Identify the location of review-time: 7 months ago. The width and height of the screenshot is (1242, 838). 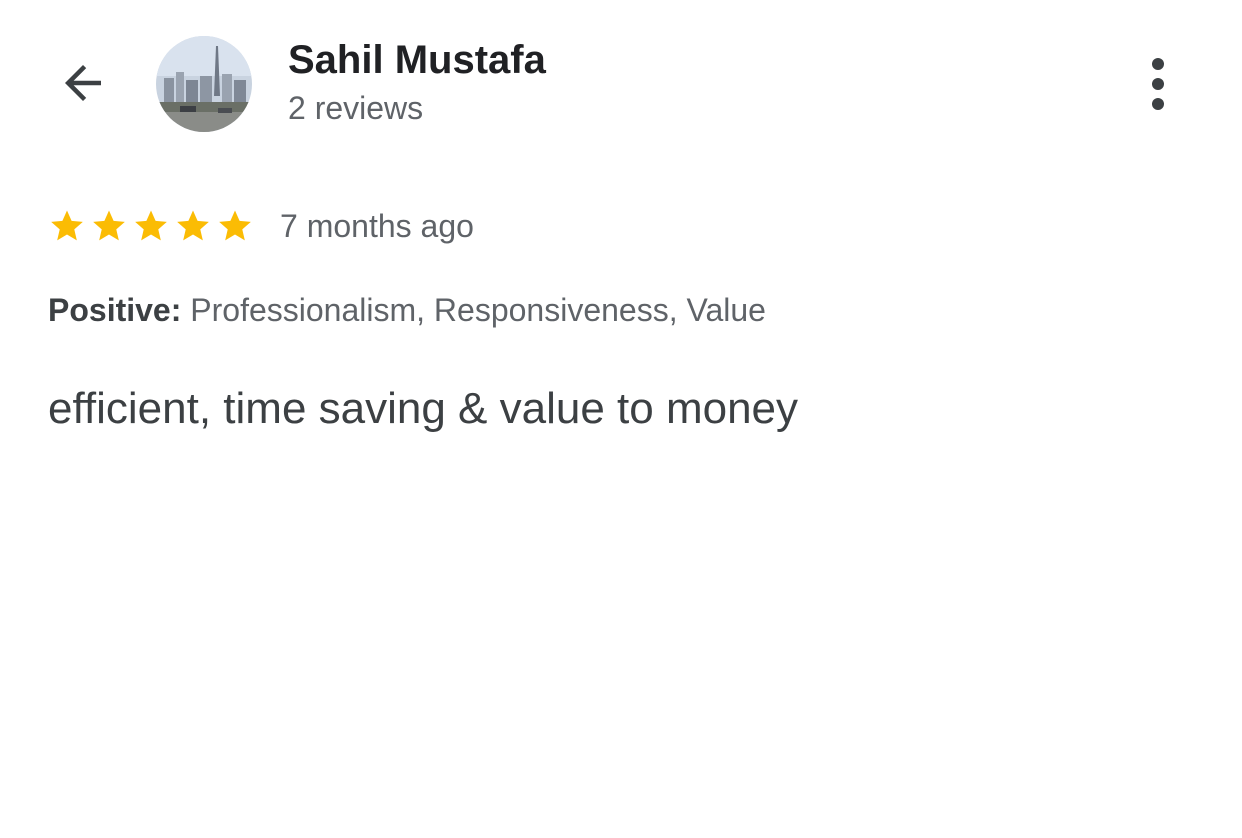
(377, 225).